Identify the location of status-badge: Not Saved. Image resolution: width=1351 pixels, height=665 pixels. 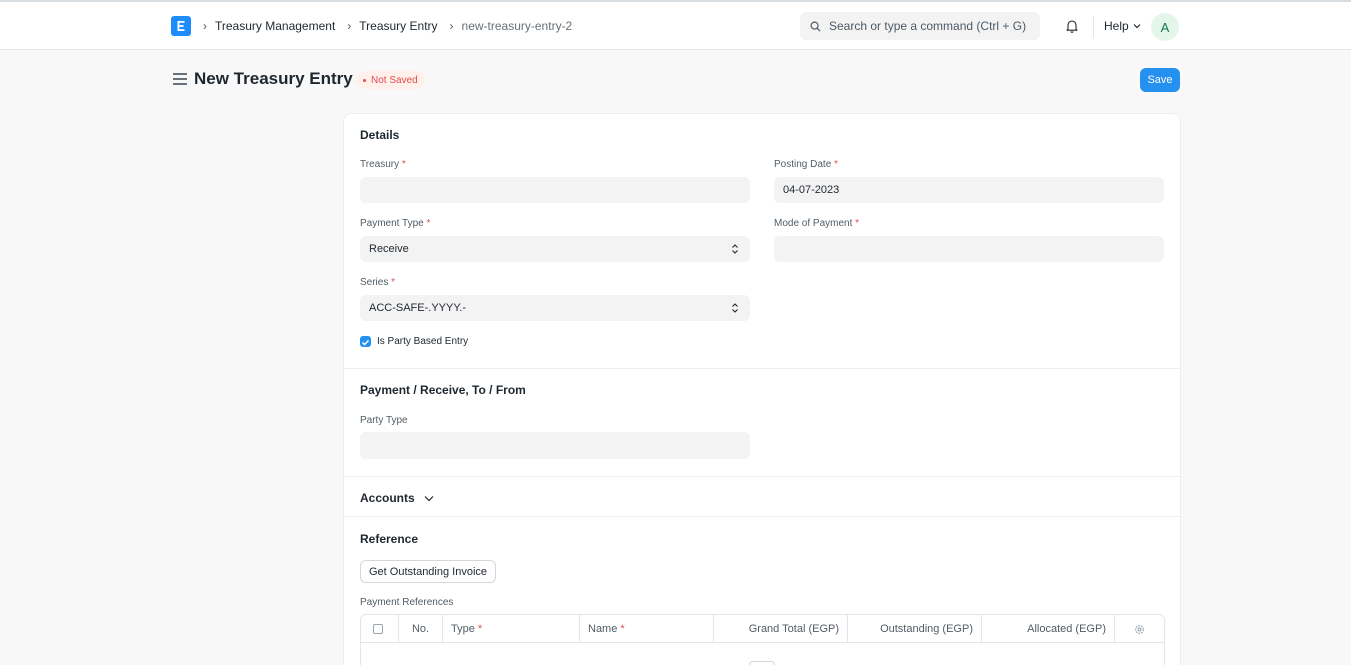
(390, 80).